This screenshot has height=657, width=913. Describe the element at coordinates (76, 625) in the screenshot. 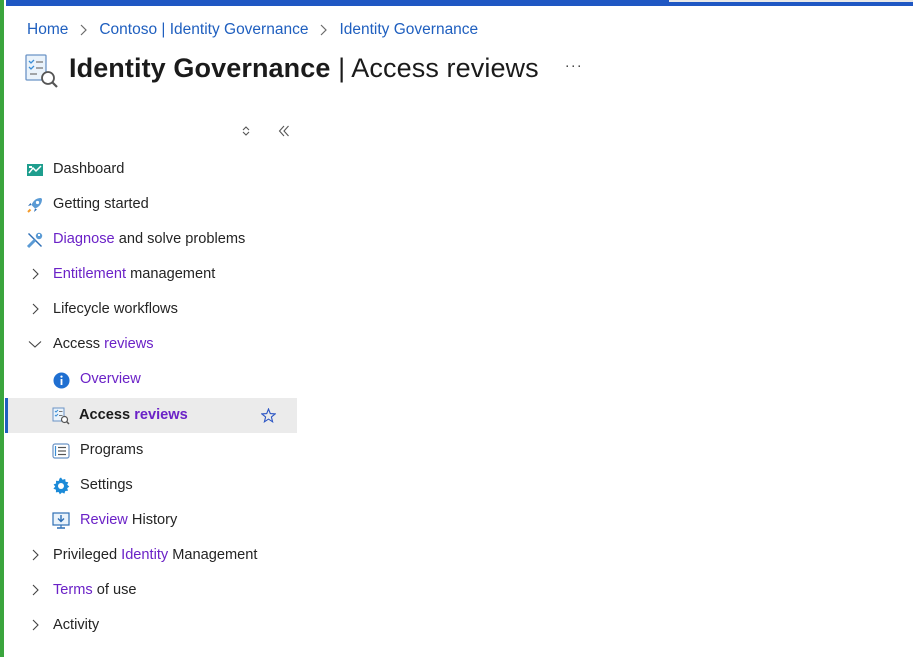

I see `nav-label-activity: Activity` at that location.